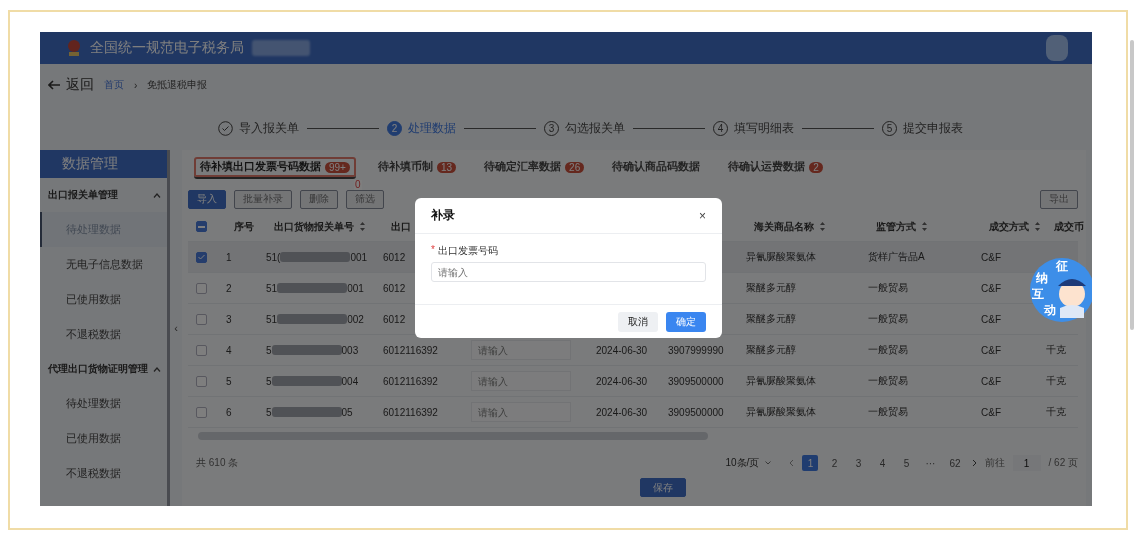 The height and width of the screenshot is (560, 1135). I want to click on table-cell: 003, so click(350, 350).